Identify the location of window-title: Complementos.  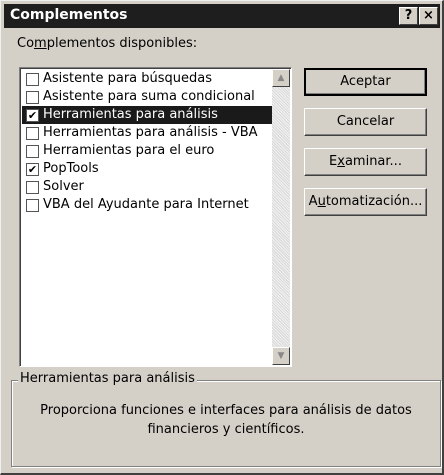
(69, 15).